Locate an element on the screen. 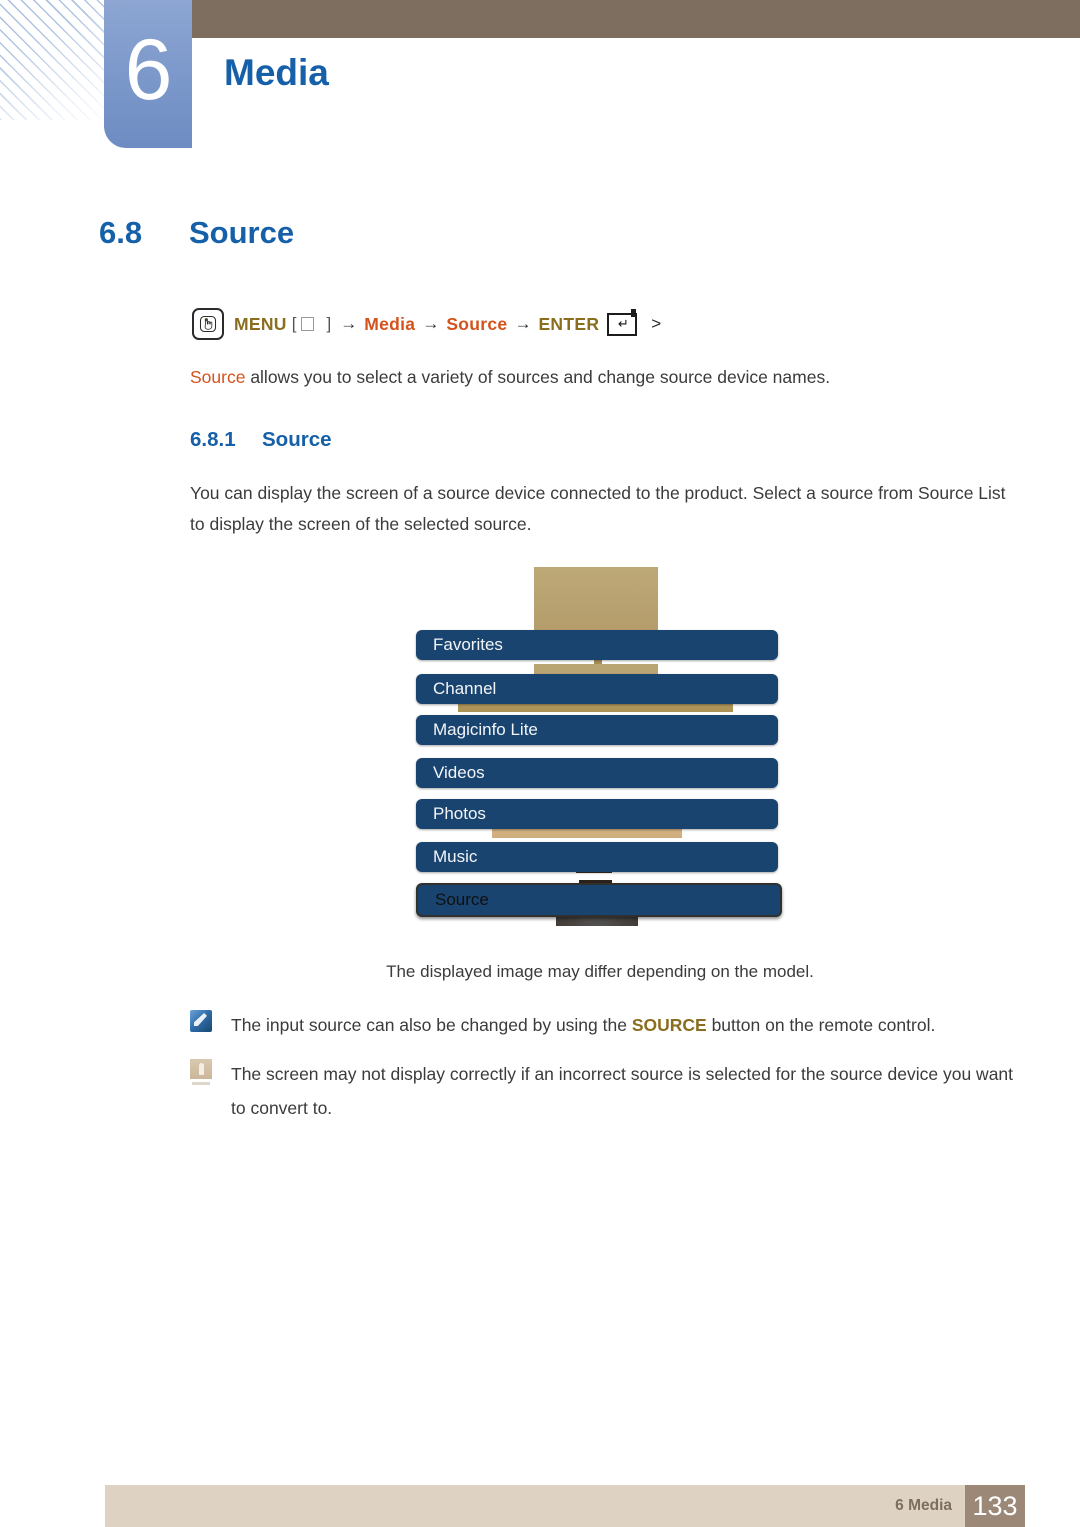 Image resolution: width=1080 pixels, height=1527 pixels. footer-bar: 6 Media 133 is located at coordinates (565, 1506).